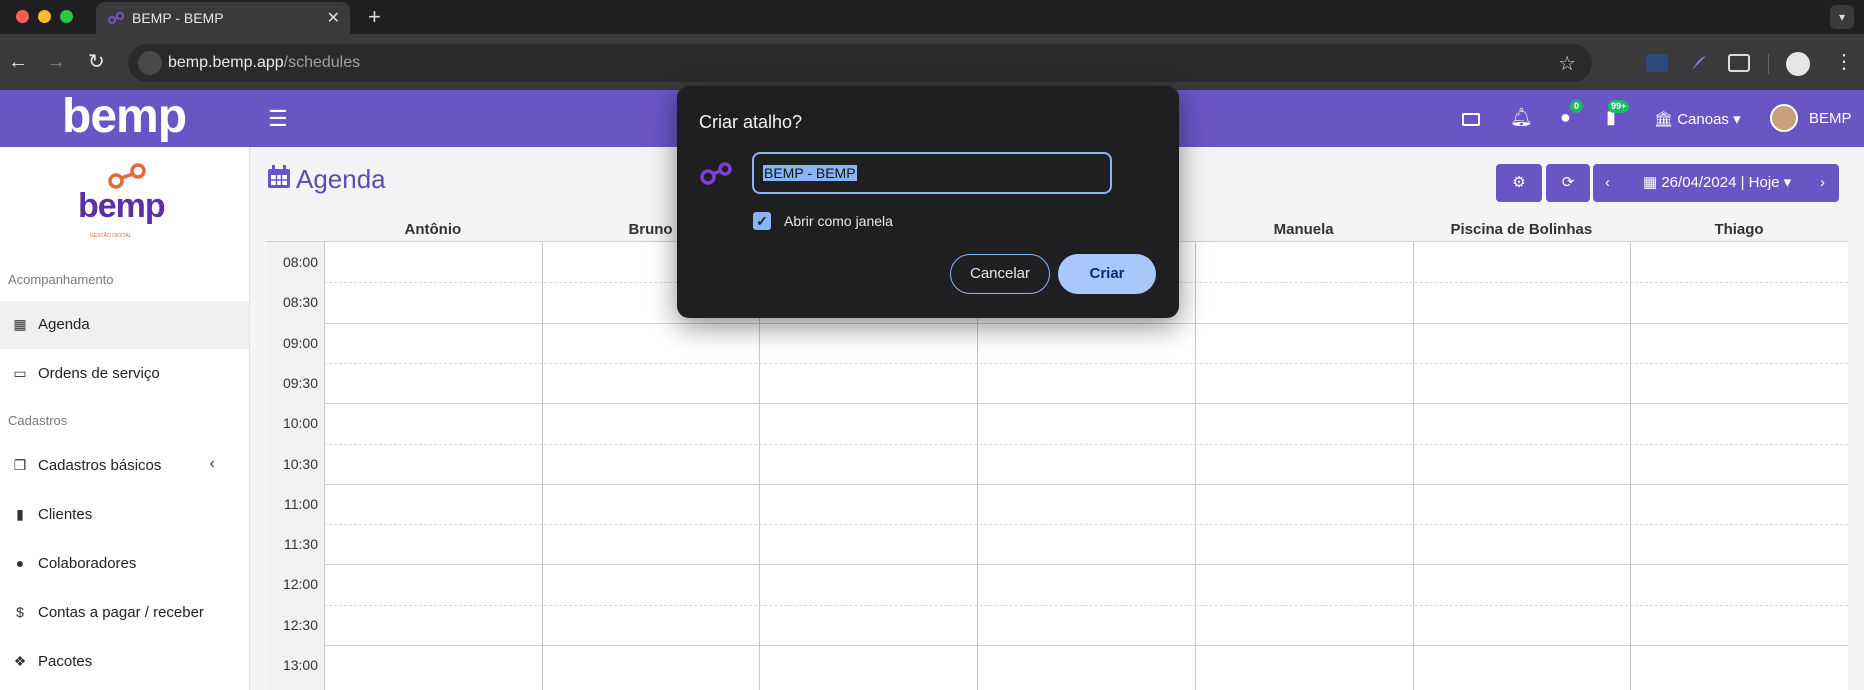 The image size is (1864, 690). What do you see at coordinates (1844, 62) in the screenshot?
I see `browser-menu-icon: ⋮` at bounding box center [1844, 62].